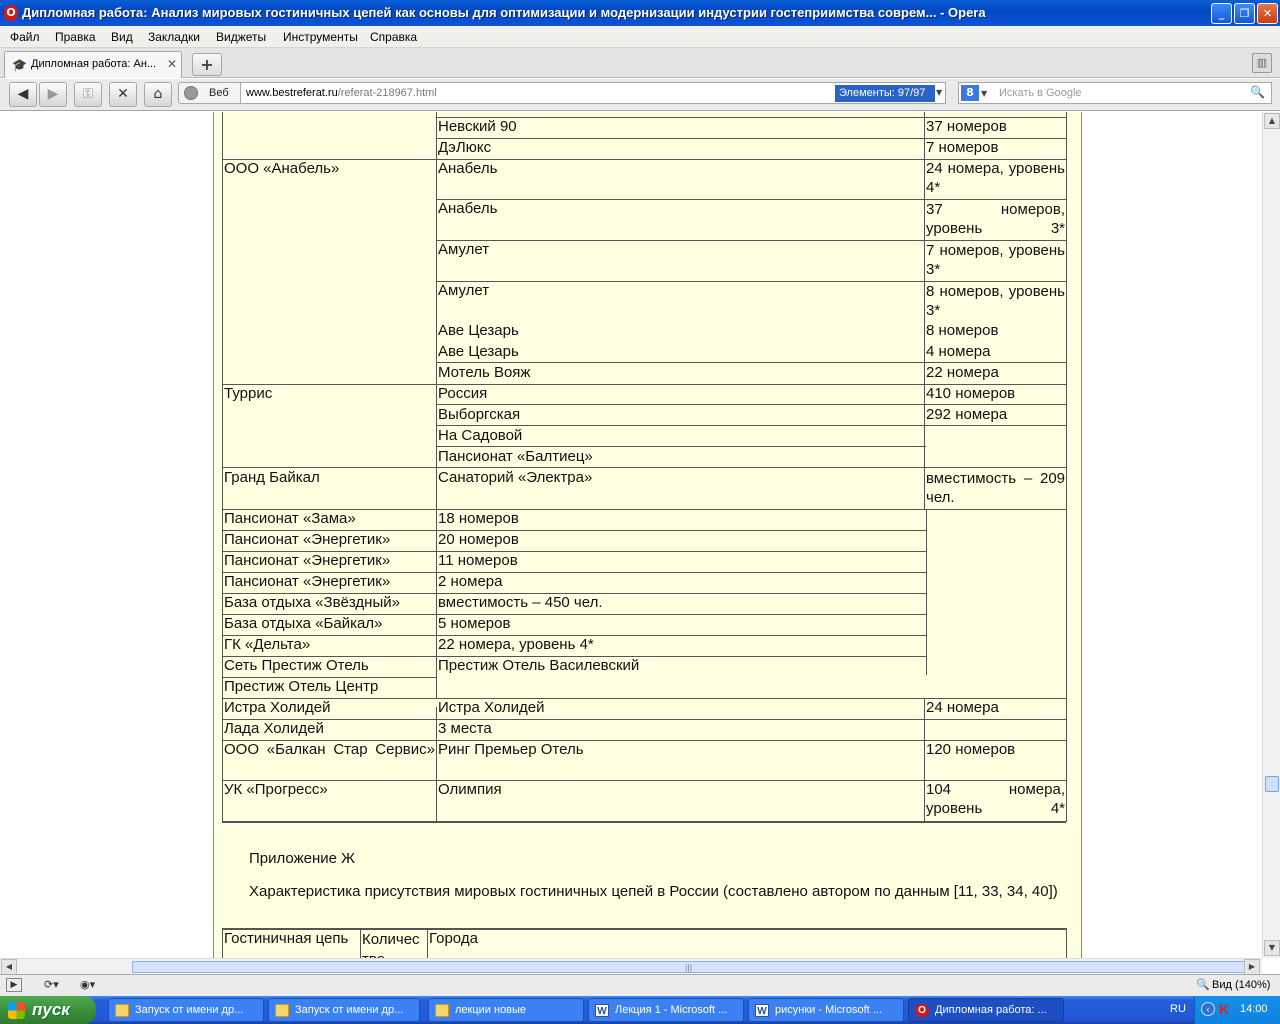 Image resolution: width=1280 pixels, height=1024 pixels. What do you see at coordinates (939, 92) in the screenshot?
I see `address-dropdown-icon: ▼` at bounding box center [939, 92].